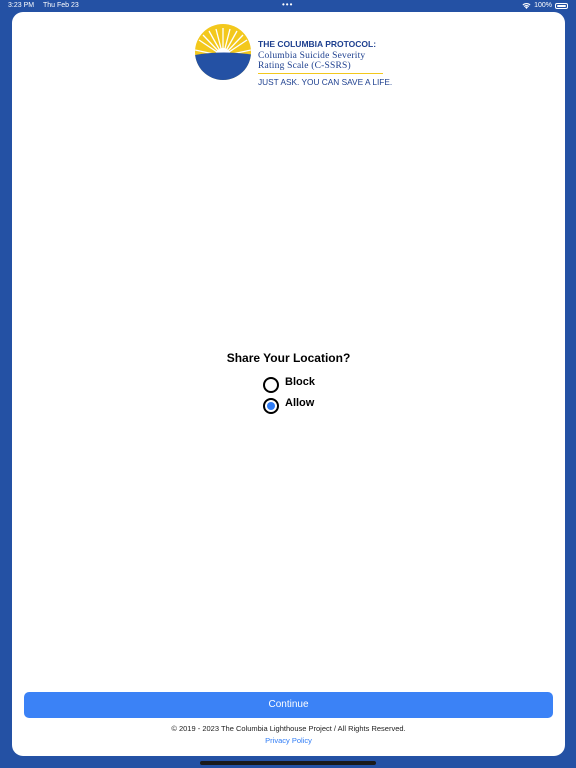  I want to click on privacy-policy-link: Privacy Policy, so click(288, 740).